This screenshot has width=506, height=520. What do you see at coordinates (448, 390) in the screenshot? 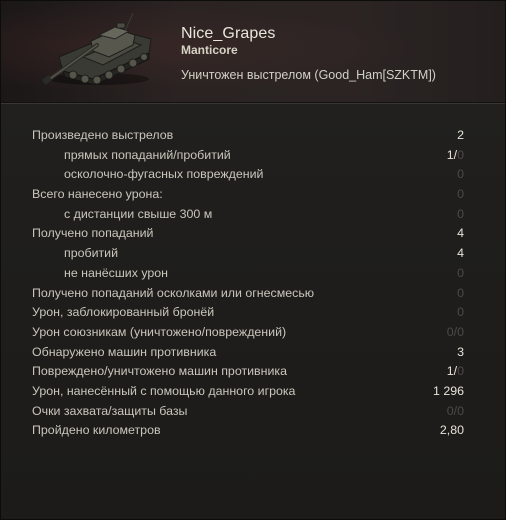
I see `stat-value: 1 296` at bounding box center [448, 390].